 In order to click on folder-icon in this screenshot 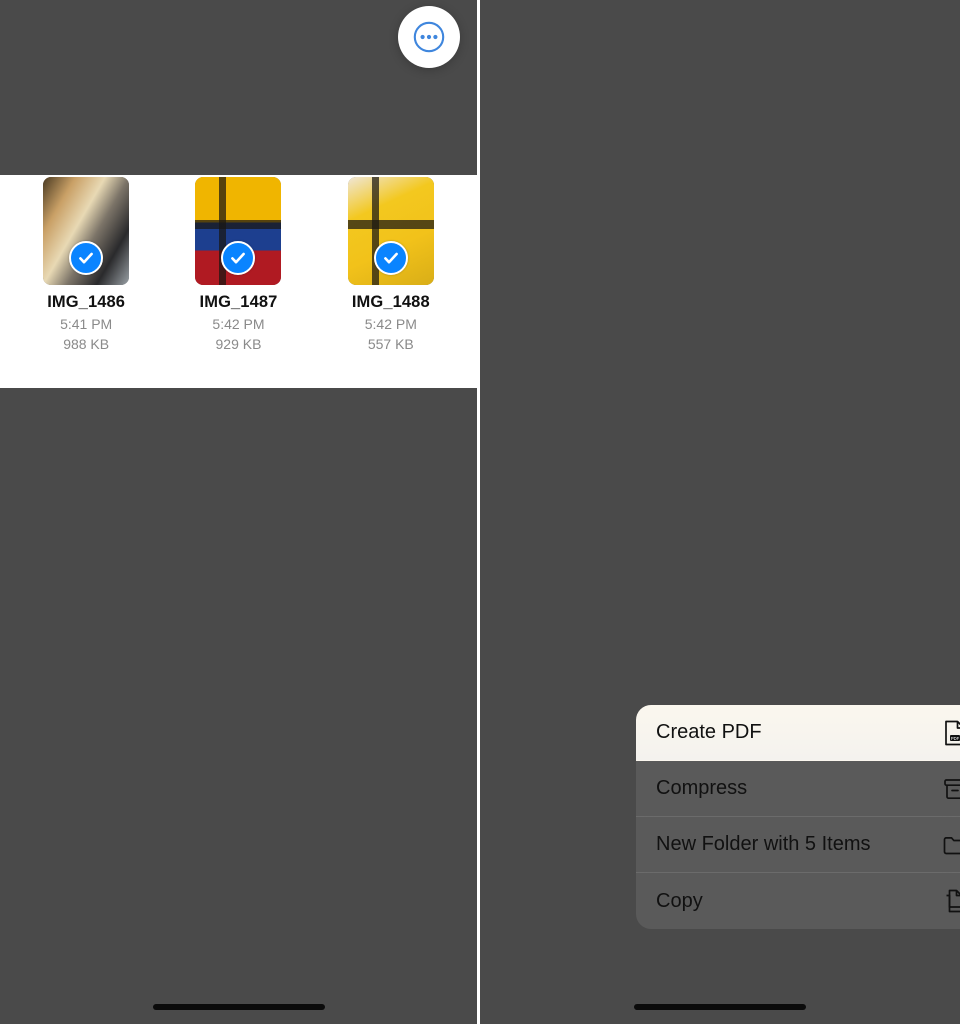, I will do `click(238, 961)`.